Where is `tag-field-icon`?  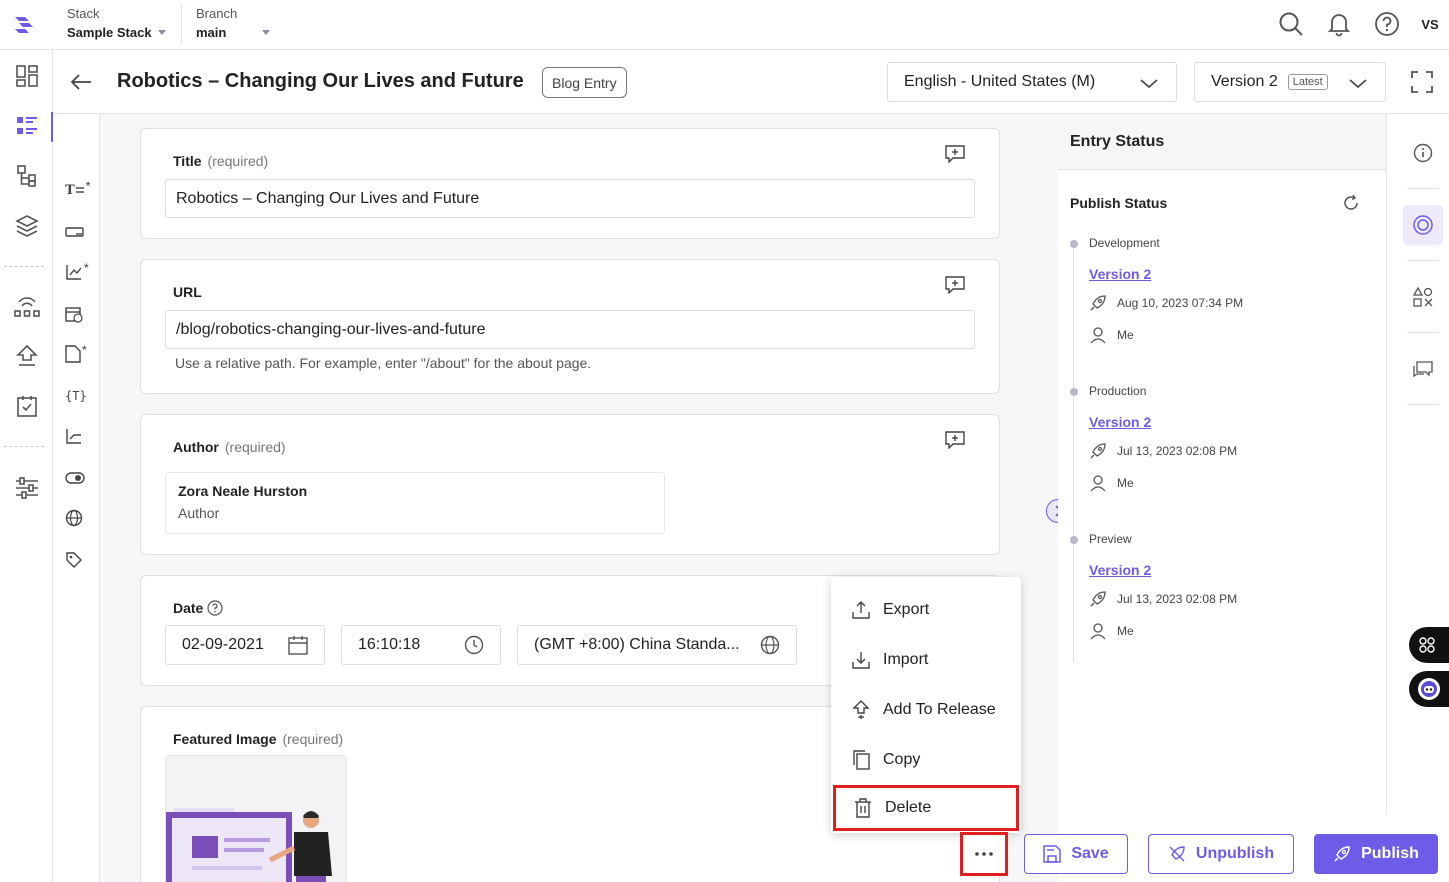
tag-field-icon is located at coordinates (80, 560).